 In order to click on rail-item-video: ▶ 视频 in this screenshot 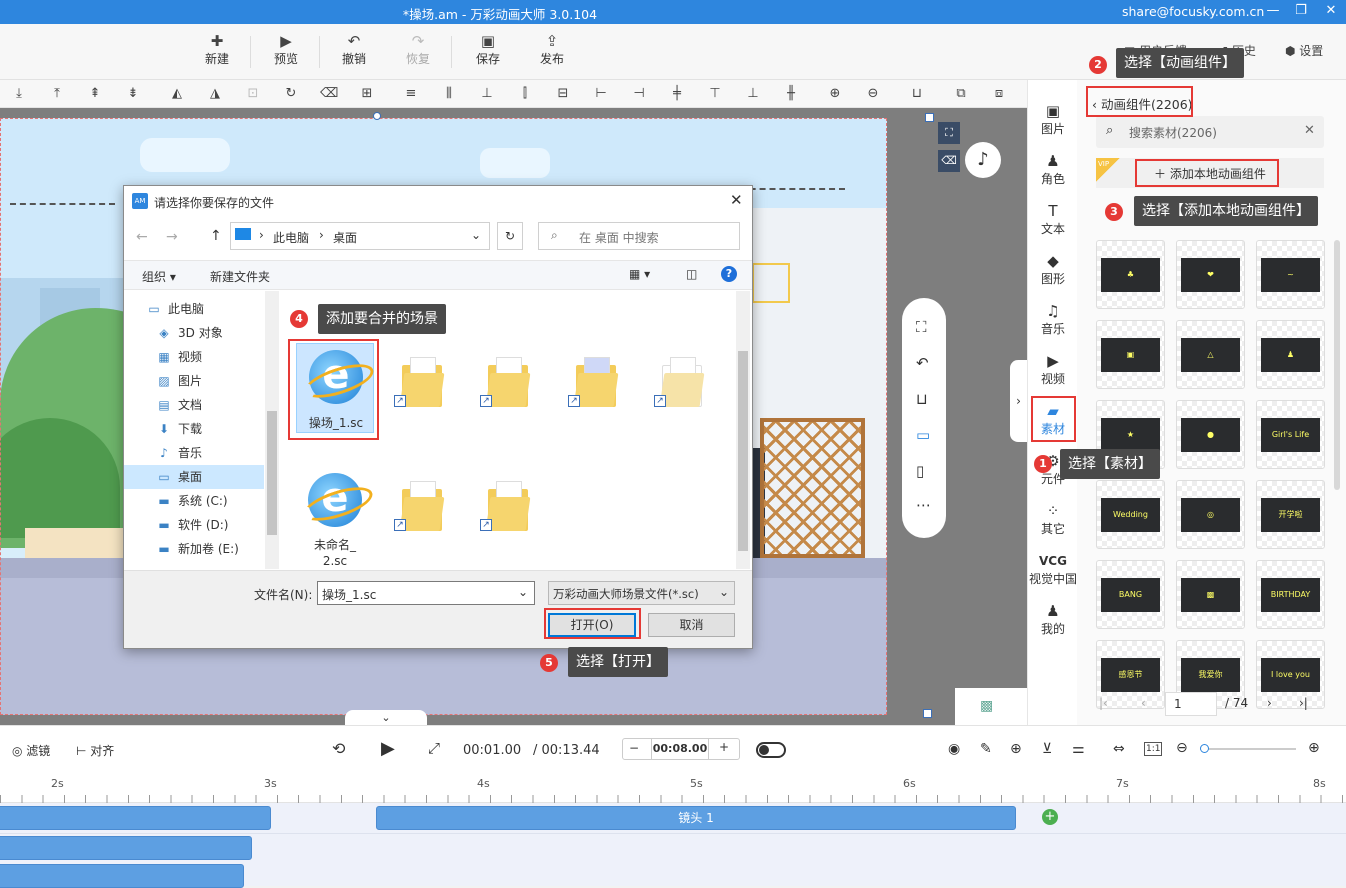, I will do `click(1053, 369)`.